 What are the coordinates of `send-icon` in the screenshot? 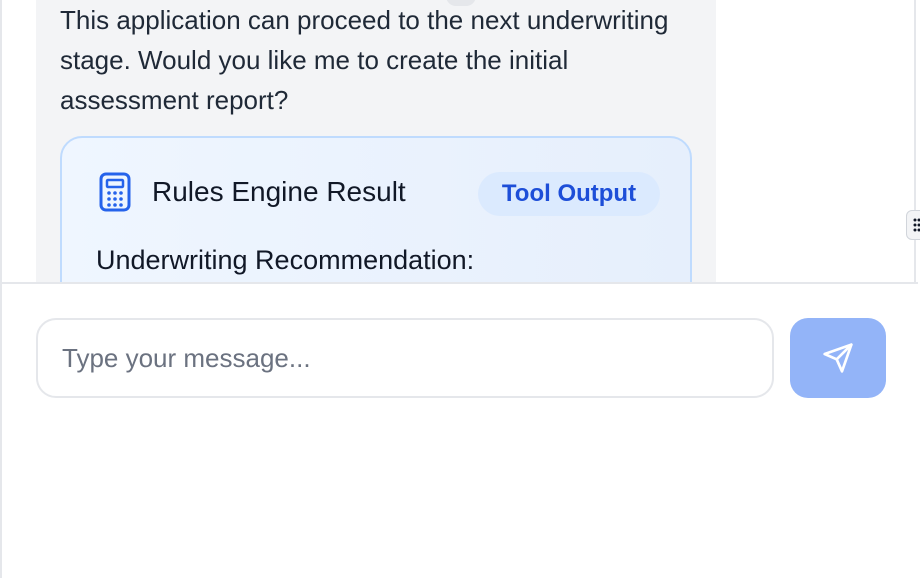 It's located at (838, 358).